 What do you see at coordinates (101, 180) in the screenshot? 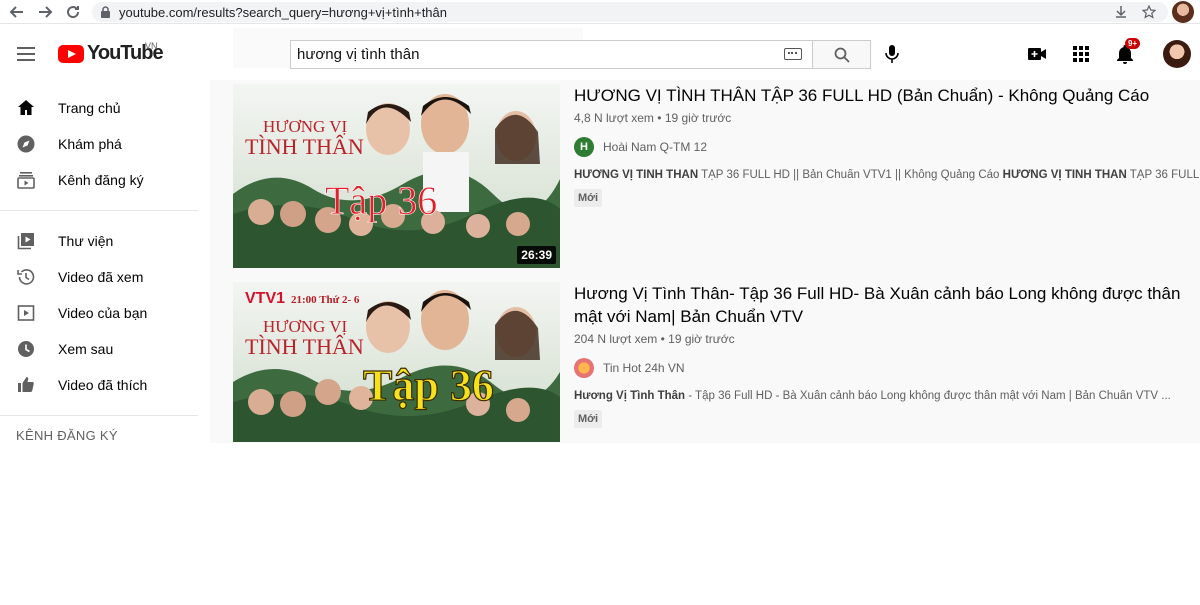
I see `sidebar-item-label: Kênh đăng ký` at bounding box center [101, 180].